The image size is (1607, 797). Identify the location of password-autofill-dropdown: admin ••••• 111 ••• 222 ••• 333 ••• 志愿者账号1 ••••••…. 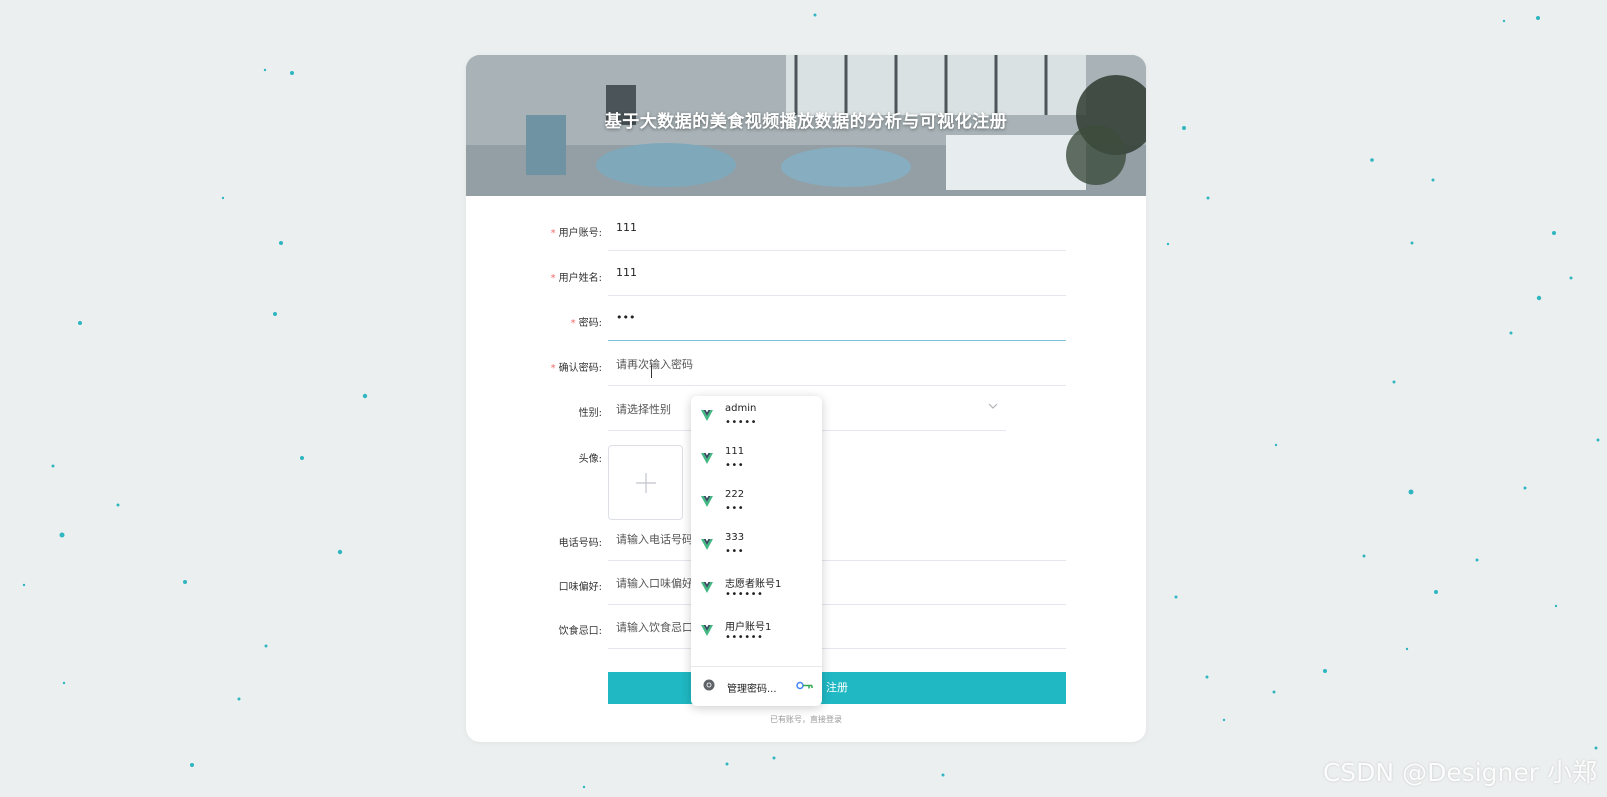
(756, 551).